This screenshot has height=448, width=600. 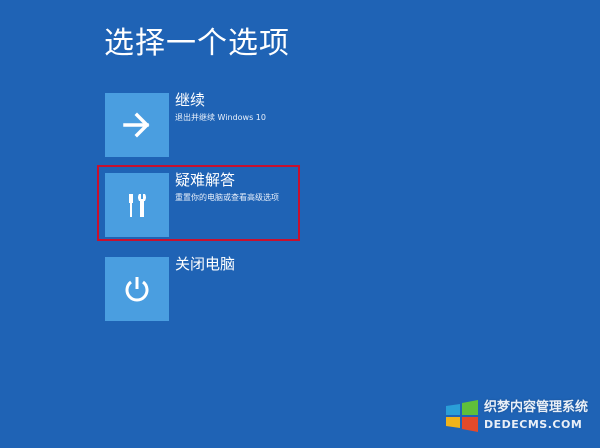 What do you see at coordinates (533, 424) in the screenshot?
I see `watermark-domain: DEDECMS.COM` at bounding box center [533, 424].